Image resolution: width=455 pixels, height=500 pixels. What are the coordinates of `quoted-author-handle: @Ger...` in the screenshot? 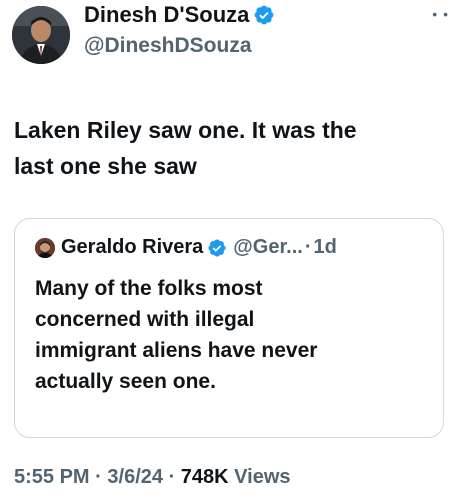 It's located at (268, 247).